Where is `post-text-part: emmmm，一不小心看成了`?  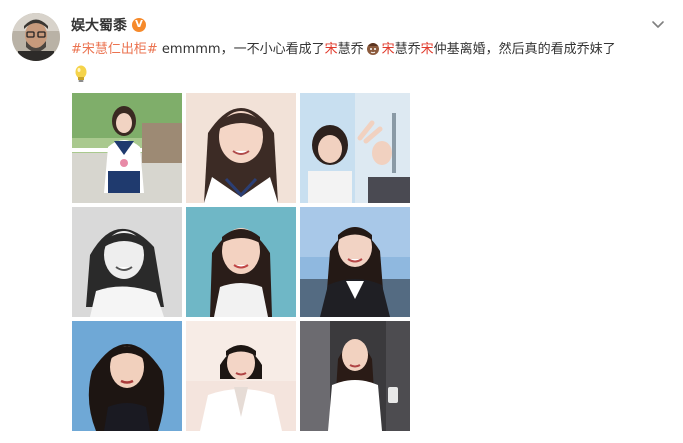
post-text-part: emmmm，一不小心看成了 is located at coordinates (241, 49).